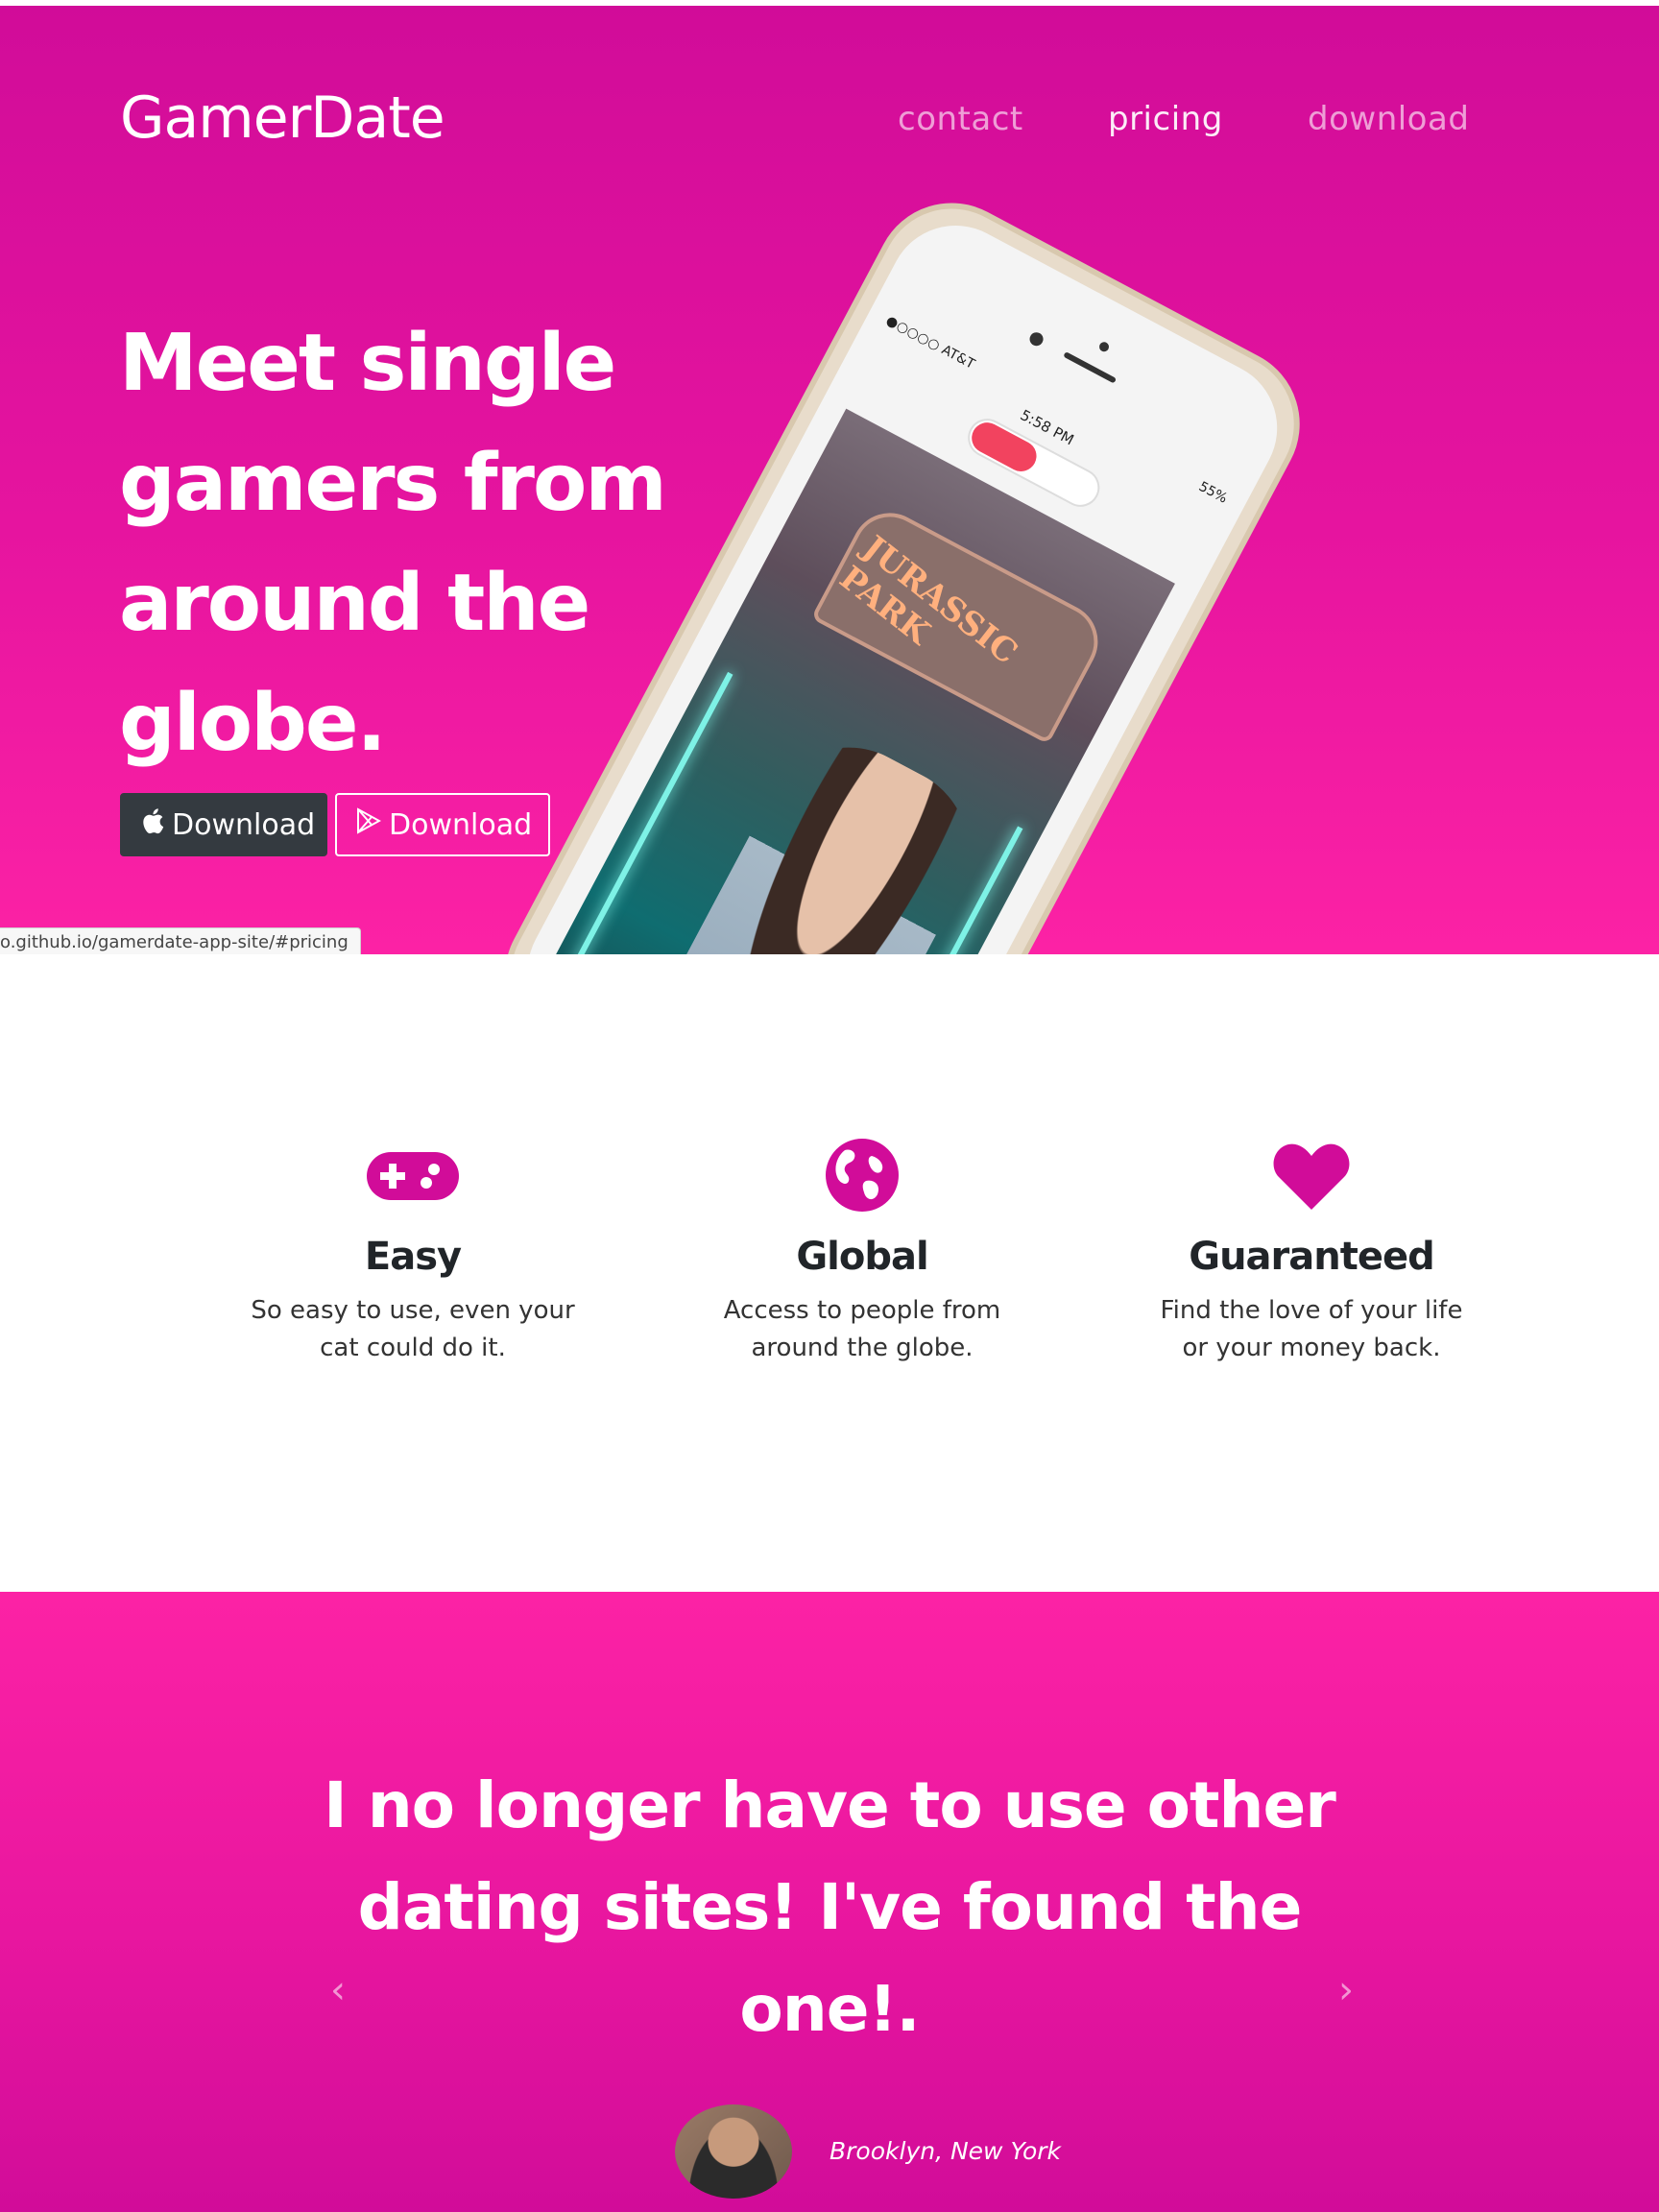 Image resolution: width=1659 pixels, height=2212 pixels. I want to click on quote-line: dating sites! I've found the, so click(830, 1907).